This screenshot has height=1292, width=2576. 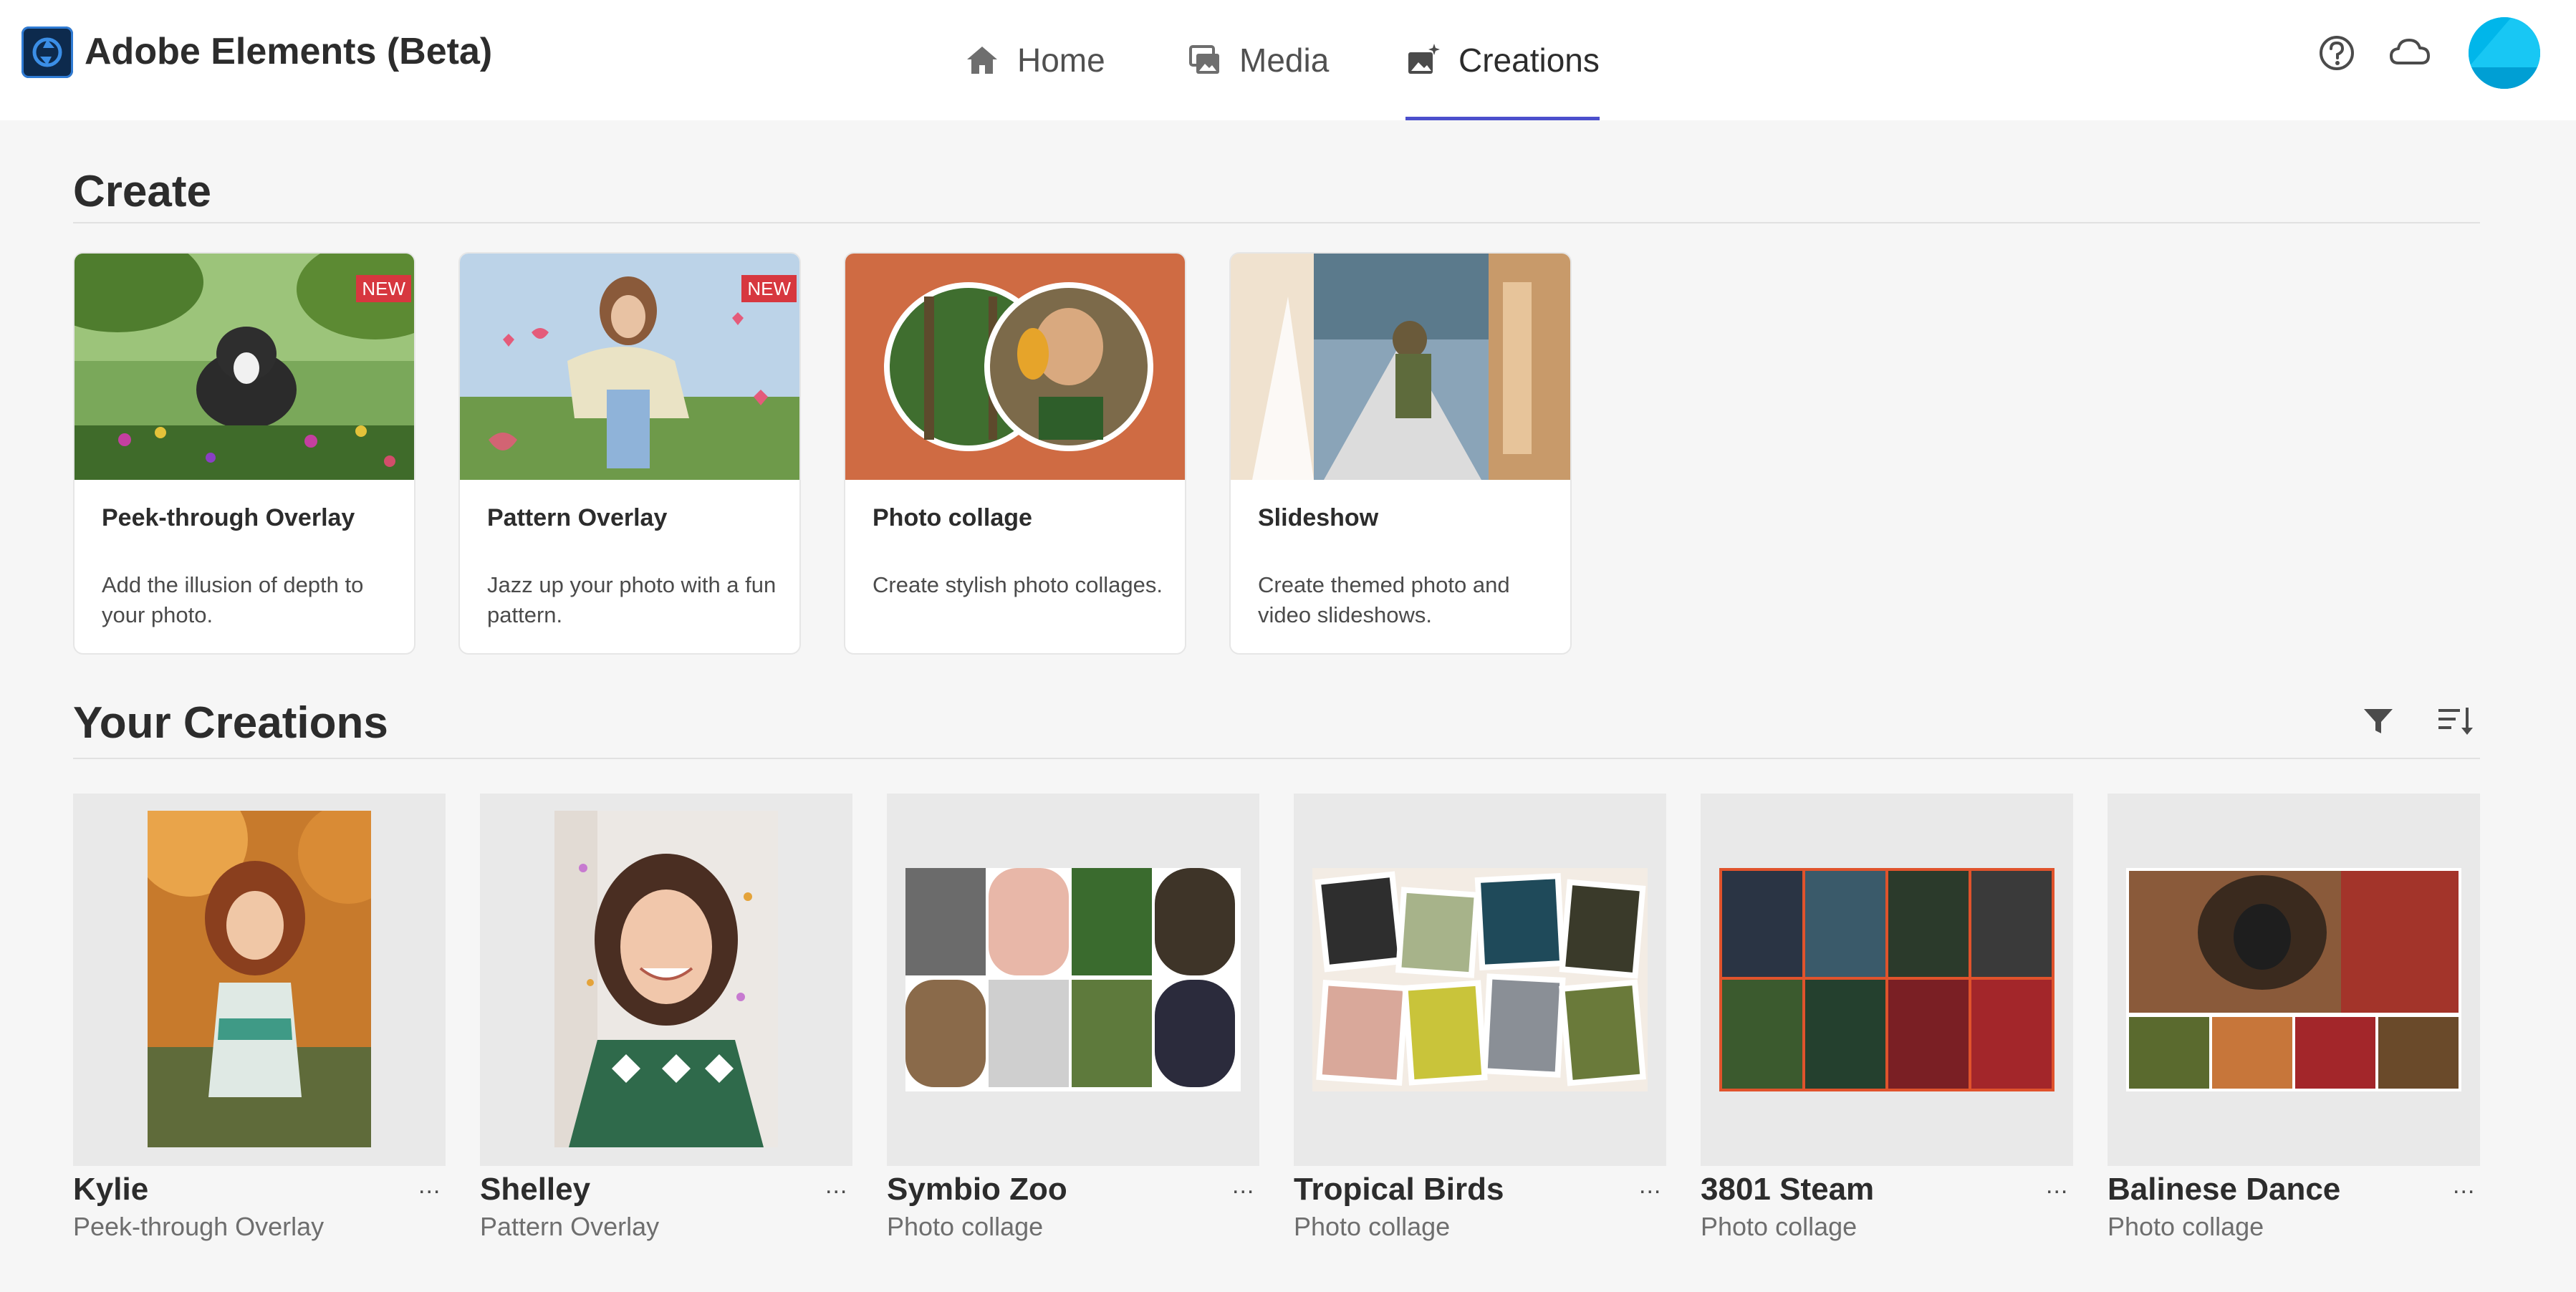 What do you see at coordinates (1061, 60) in the screenshot?
I see `tab-home-label: Home` at bounding box center [1061, 60].